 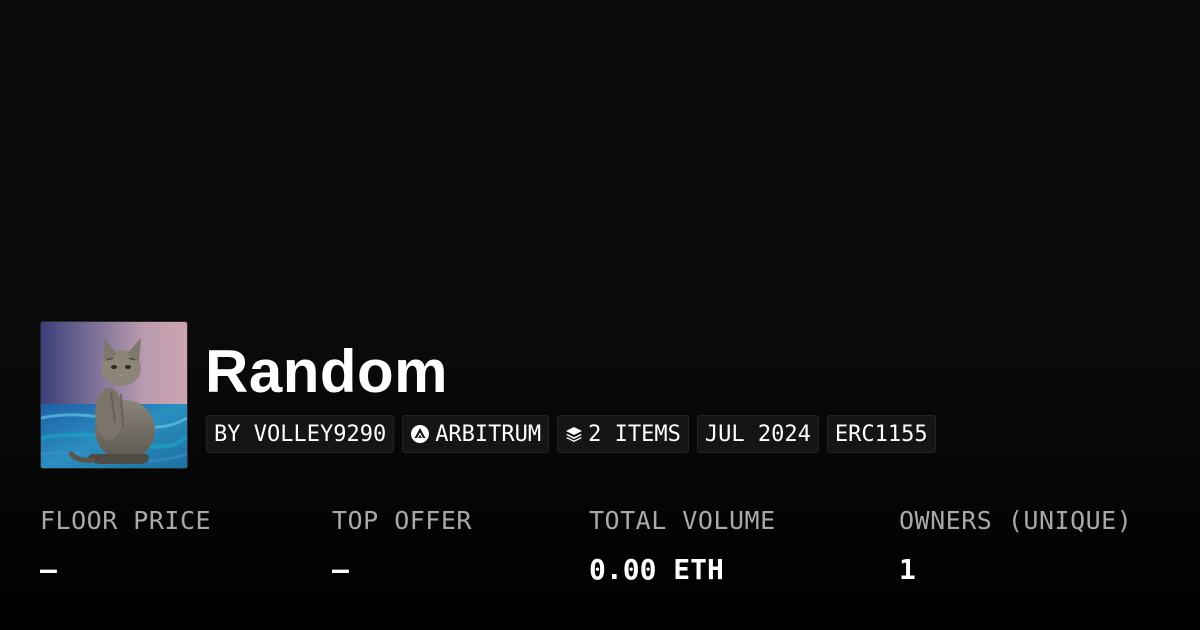 I want to click on arbitrum-icon, so click(x=420, y=434).